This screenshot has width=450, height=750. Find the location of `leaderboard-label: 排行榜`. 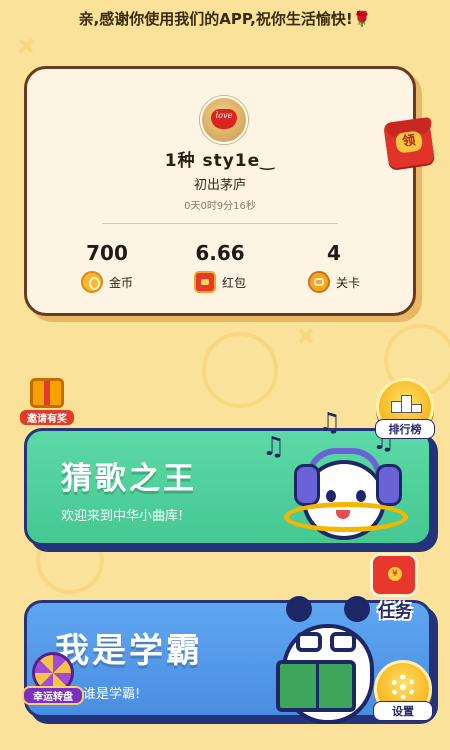

leaderboard-label: 排行榜 is located at coordinates (405, 429).